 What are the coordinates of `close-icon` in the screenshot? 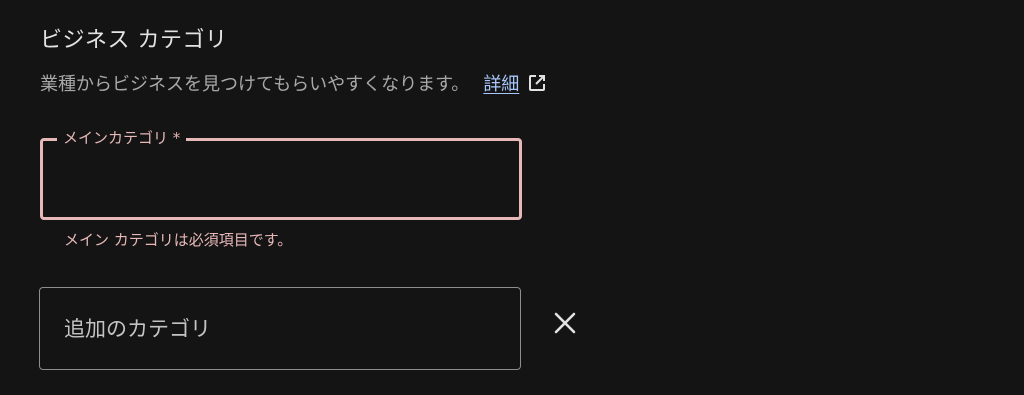 It's located at (565, 325).